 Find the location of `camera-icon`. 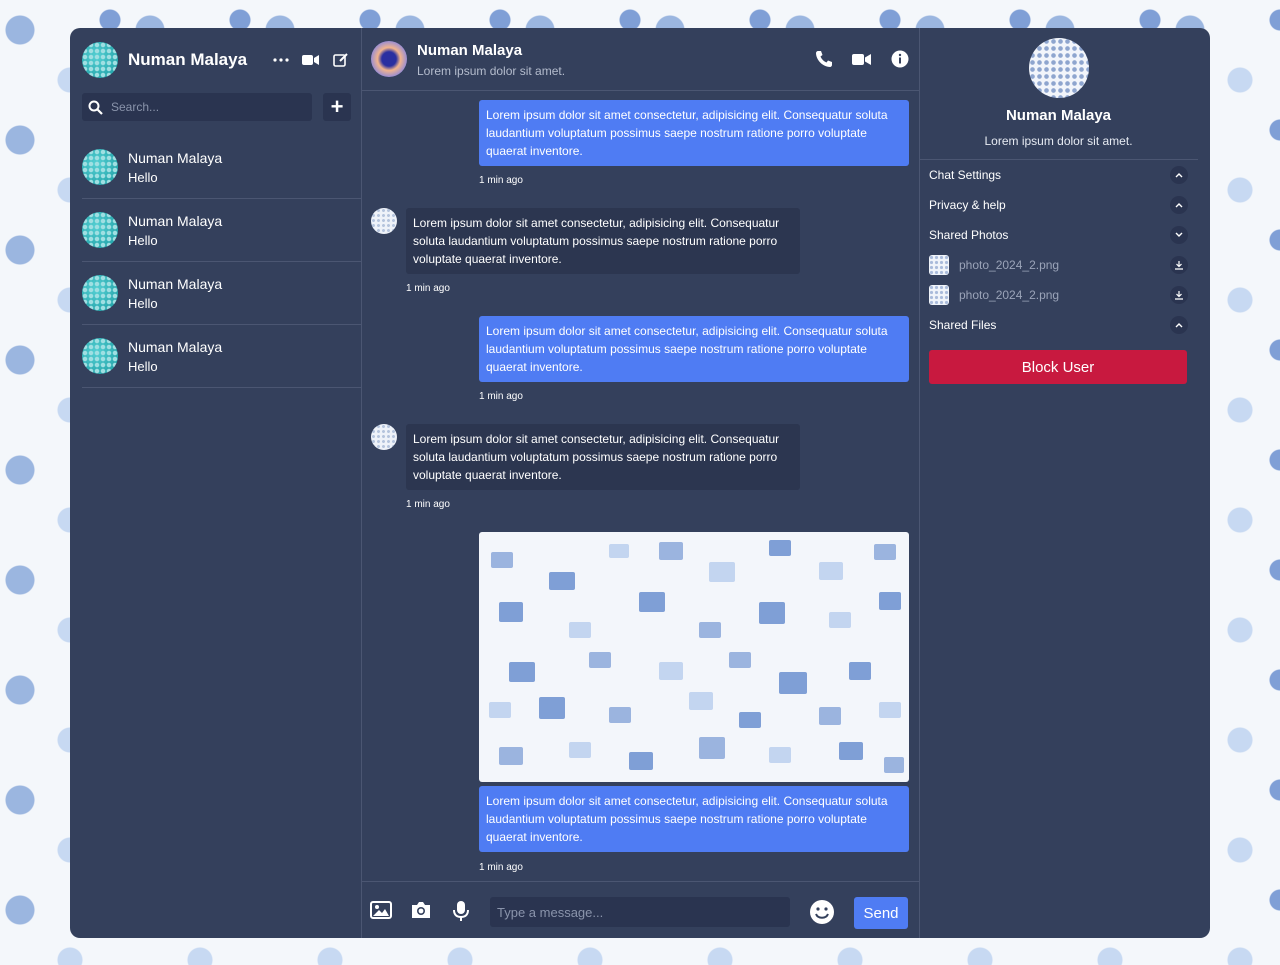

camera-icon is located at coordinates (421, 911).